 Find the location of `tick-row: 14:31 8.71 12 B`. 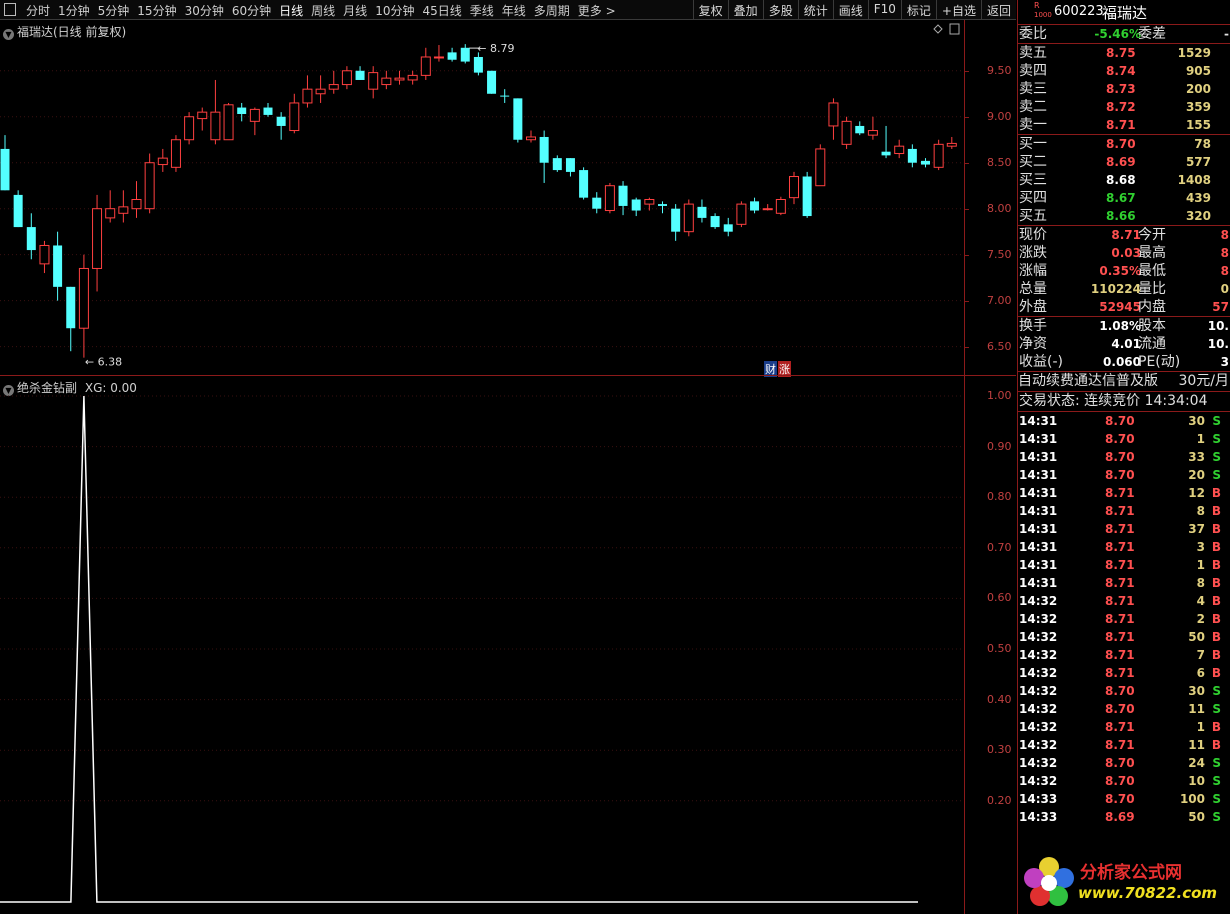

tick-row: 14:31 8.71 12 B is located at coordinates (1124, 493).